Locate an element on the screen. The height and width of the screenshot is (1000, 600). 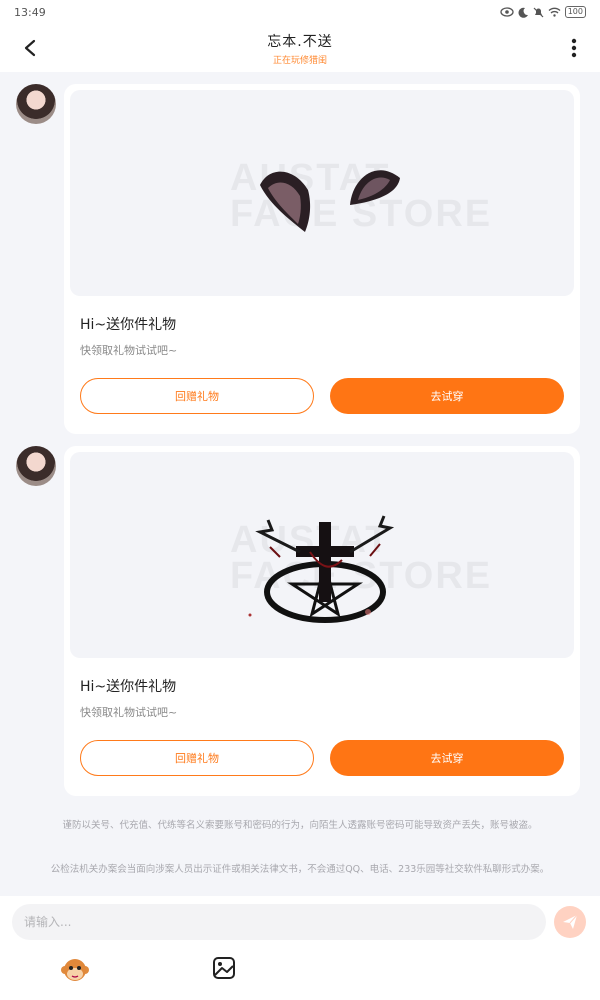
chat-header: 忘本.不送 正在玩修猎闺 is located at coordinates (300, 48).